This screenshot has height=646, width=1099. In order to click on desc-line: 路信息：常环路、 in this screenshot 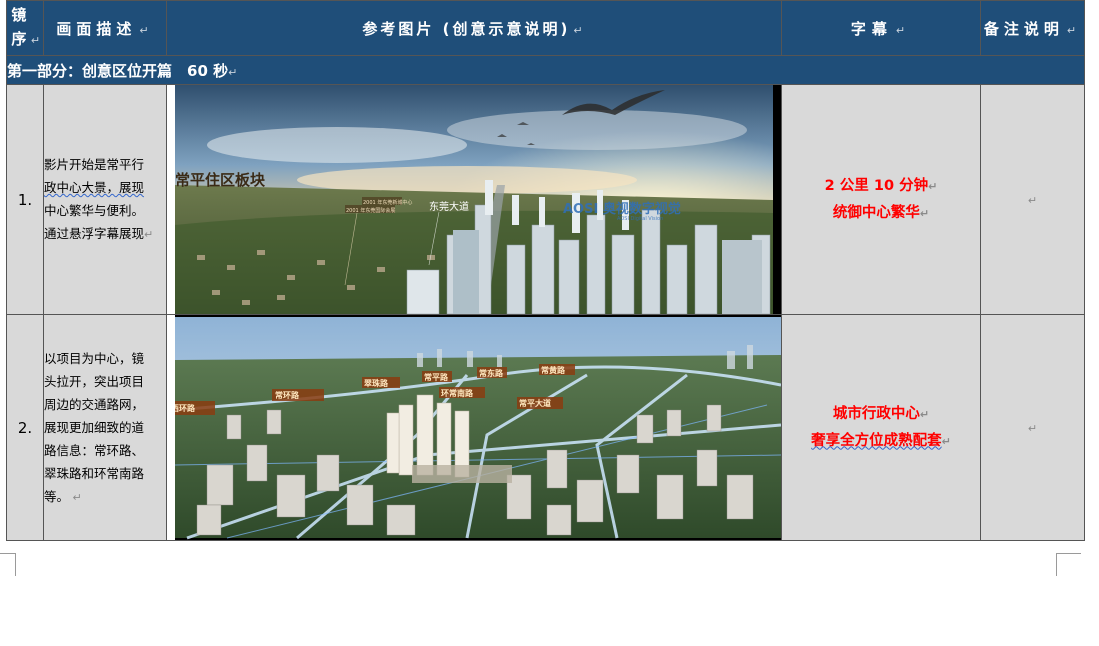, I will do `click(94, 450)`.